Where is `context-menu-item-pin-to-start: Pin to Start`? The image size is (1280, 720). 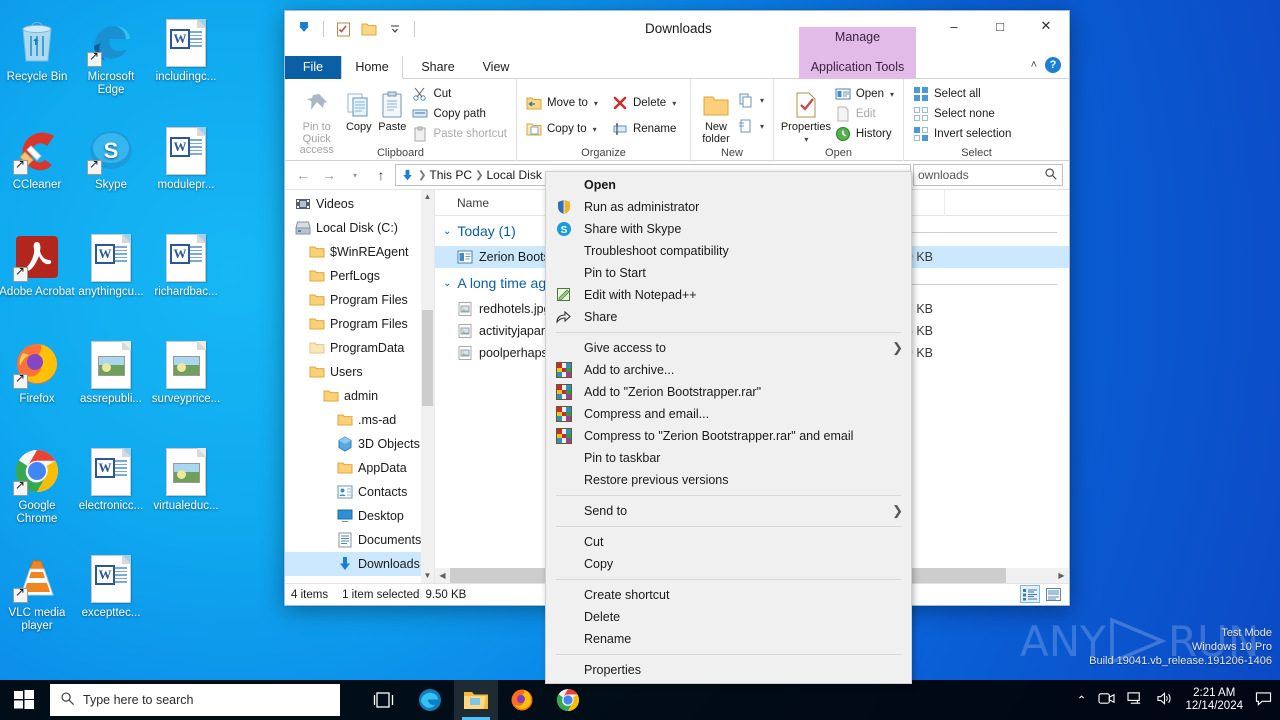 context-menu-item-pin-to-start: Pin to Start is located at coordinates (728, 273).